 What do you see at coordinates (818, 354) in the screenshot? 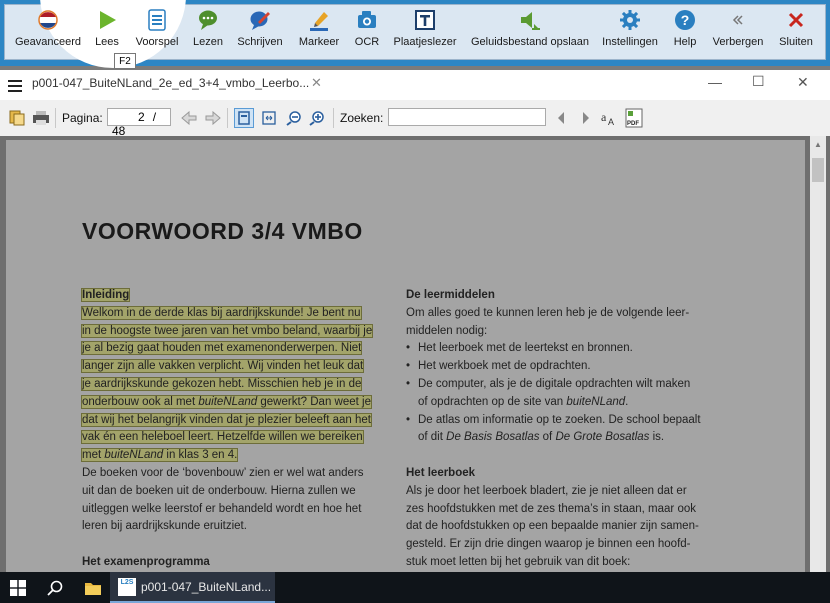
I see `vertical-scrollbar: ▲` at bounding box center [818, 354].